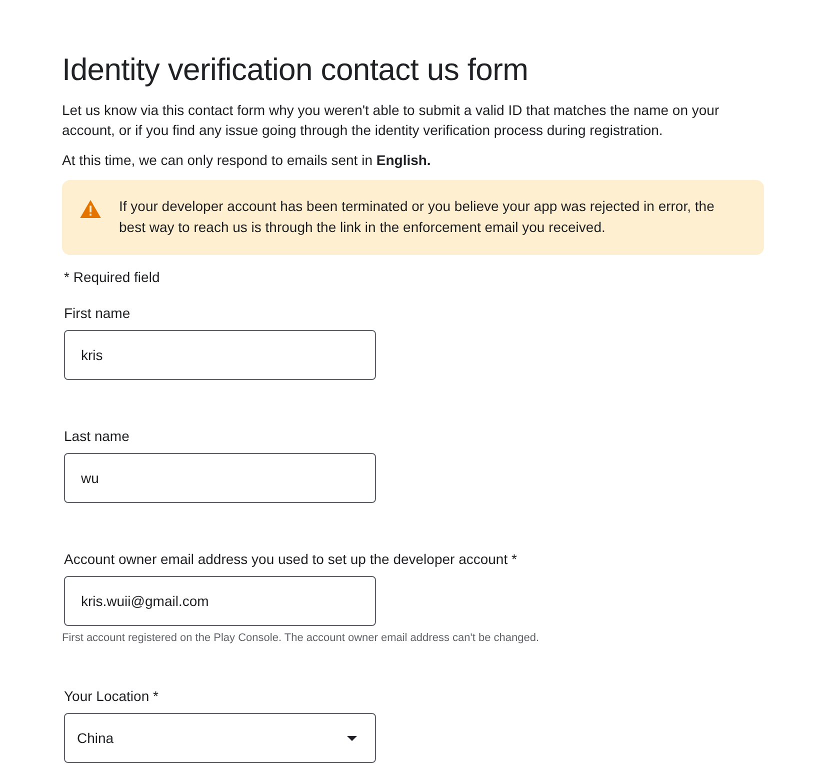  I want to click on field-label: Last name, so click(97, 436).